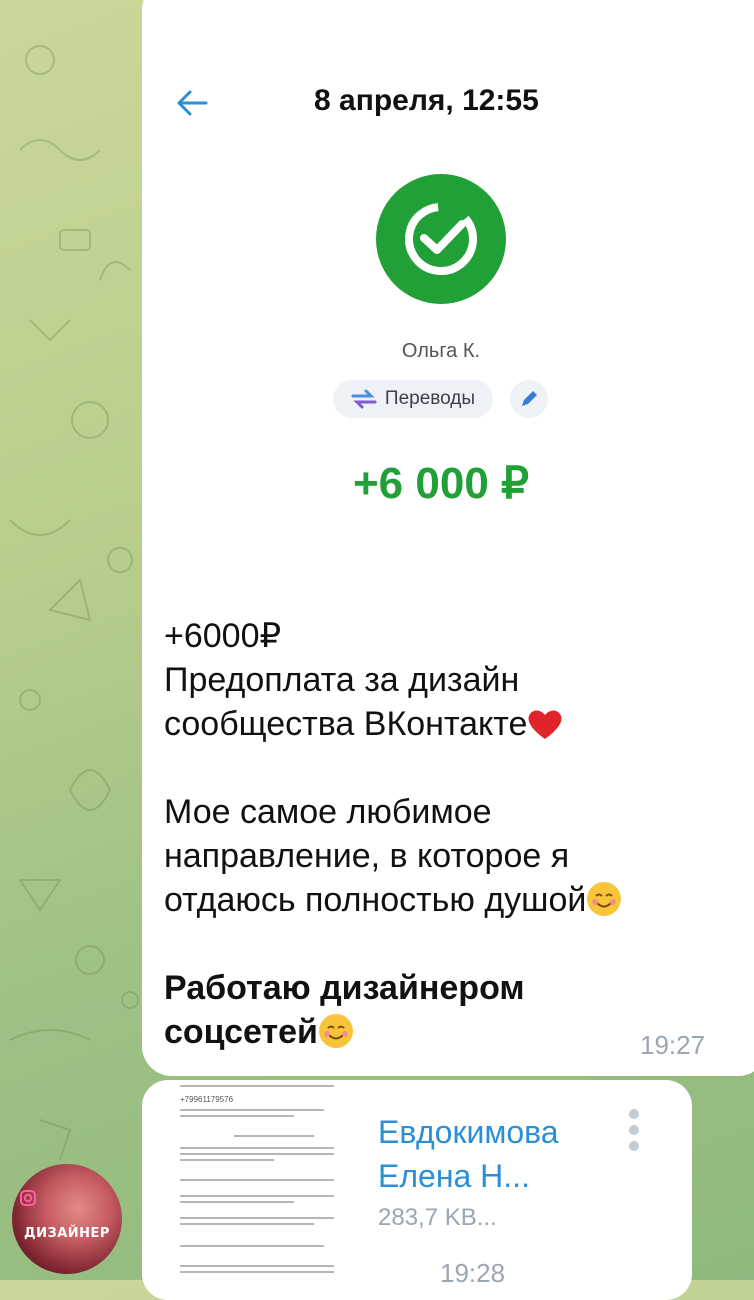 The image size is (754, 1300). I want to click on category-label: Переводы, so click(430, 398).